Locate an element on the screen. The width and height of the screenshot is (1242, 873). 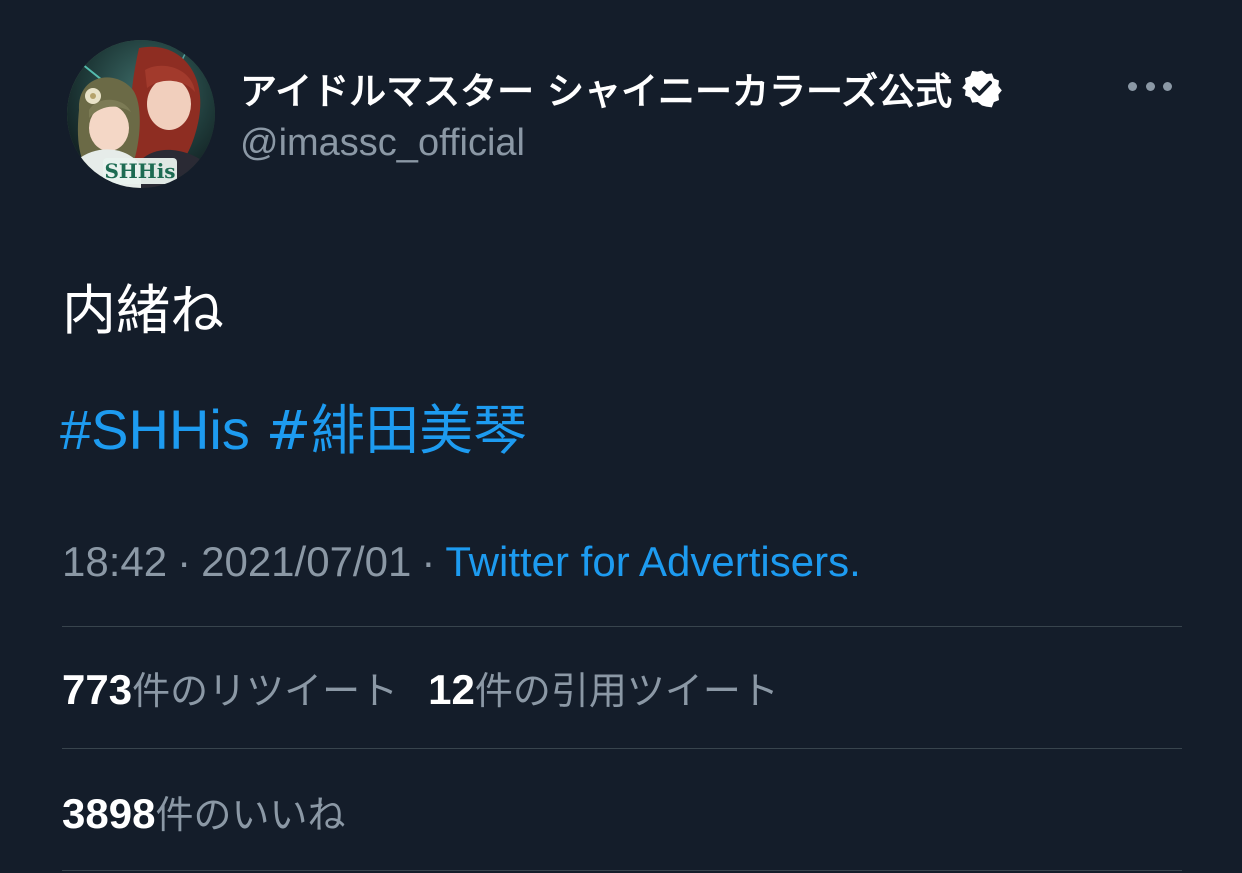
likes-count: 3898 is located at coordinates (109, 813).